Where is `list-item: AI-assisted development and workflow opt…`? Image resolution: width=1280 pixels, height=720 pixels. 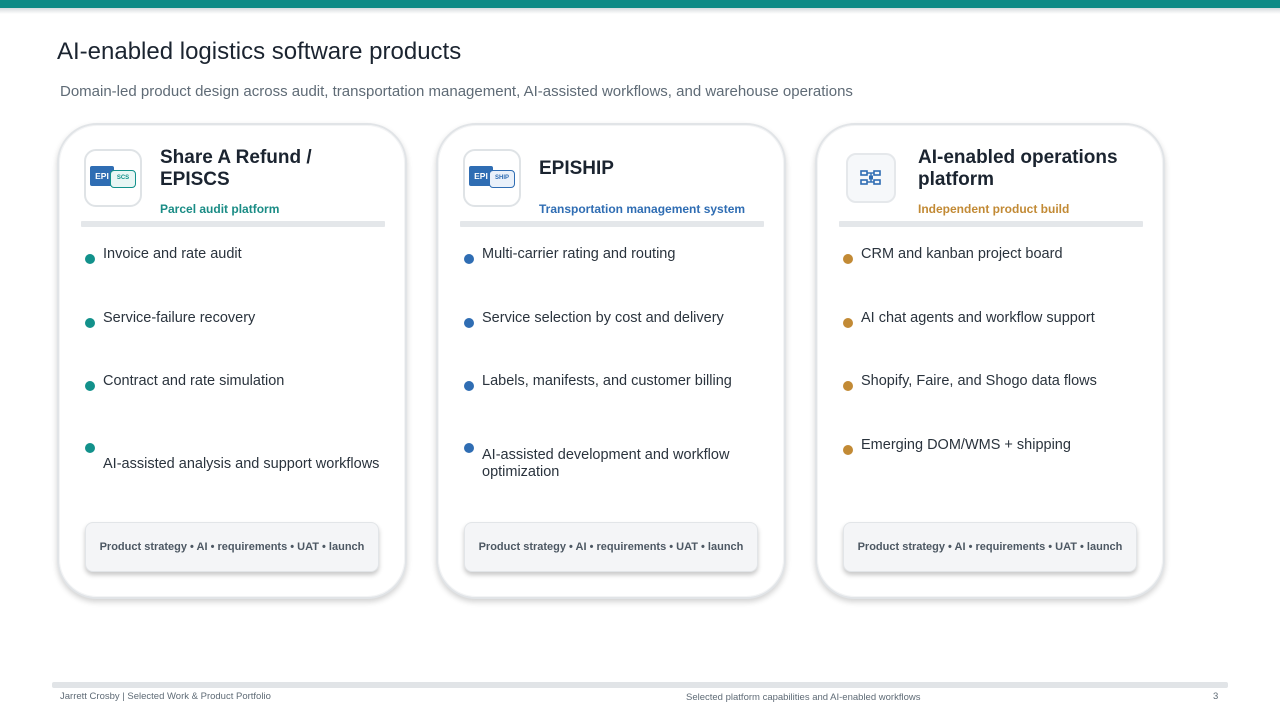 list-item: AI-assisted development and workflow opt… is located at coordinates (614, 459).